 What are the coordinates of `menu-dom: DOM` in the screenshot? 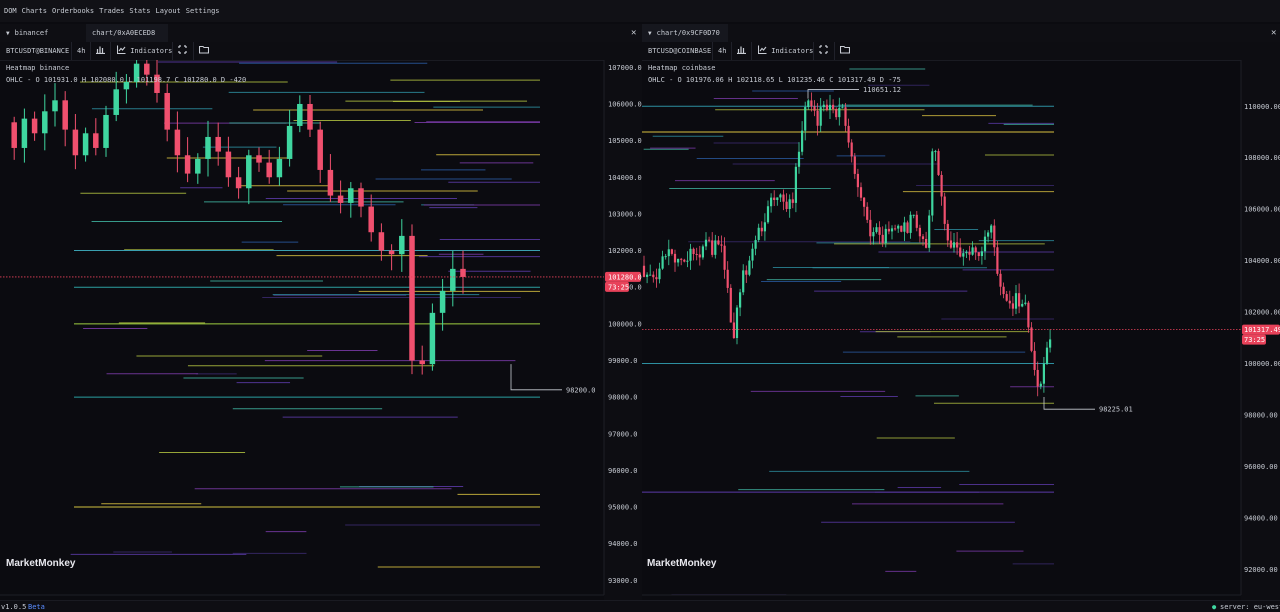 It's located at (10, 11).